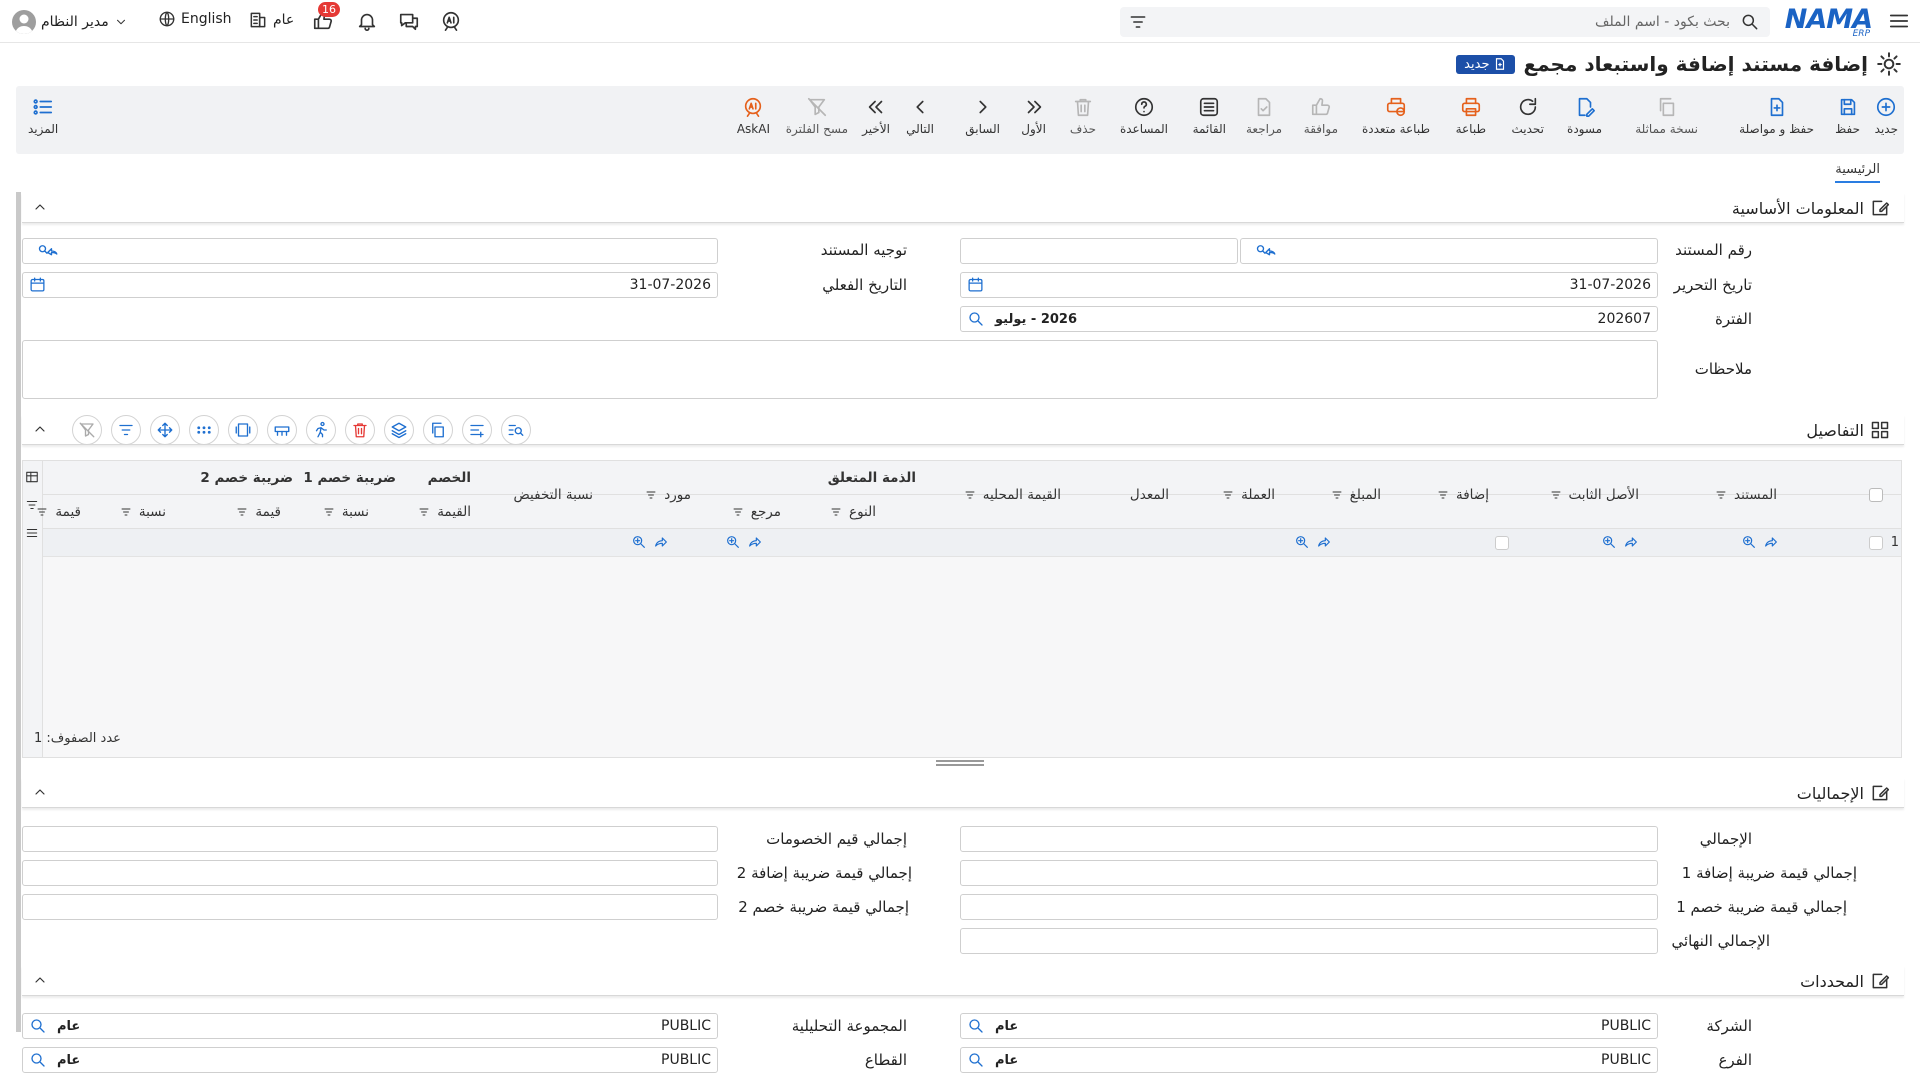 The image size is (1920, 1080). I want to click on col-disc-value: القيمة, so click(444, 512).